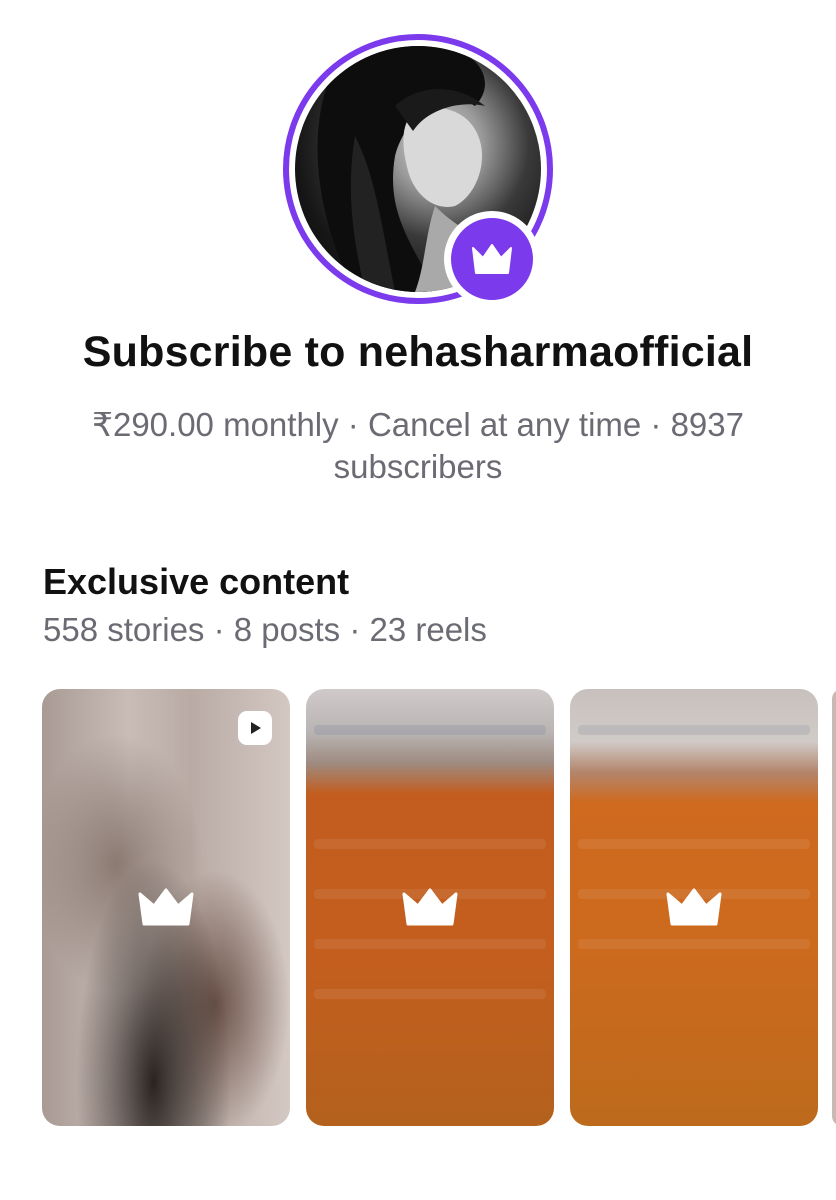 This screenshot has width=836, height=1200. What do you see at coordinates (834, 907) in the screenshot?
I see `next-card-peek` at bounding box center [834, 907].